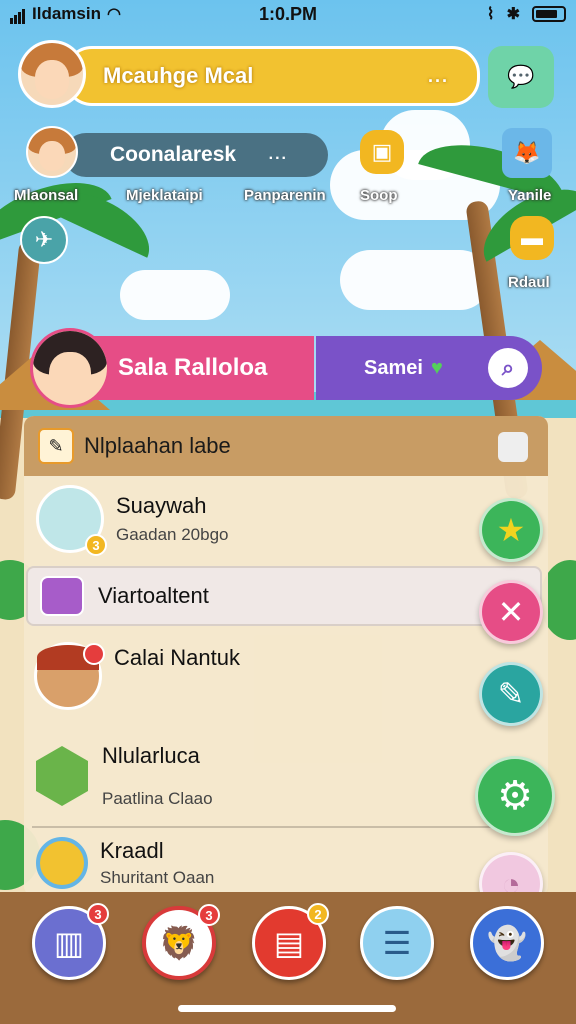 This screenshot has width=576, height=1024. Describe the element at coordinates (173, 154) in the screenshot. I see `second-bar-title: Coonalaresk` at that location.